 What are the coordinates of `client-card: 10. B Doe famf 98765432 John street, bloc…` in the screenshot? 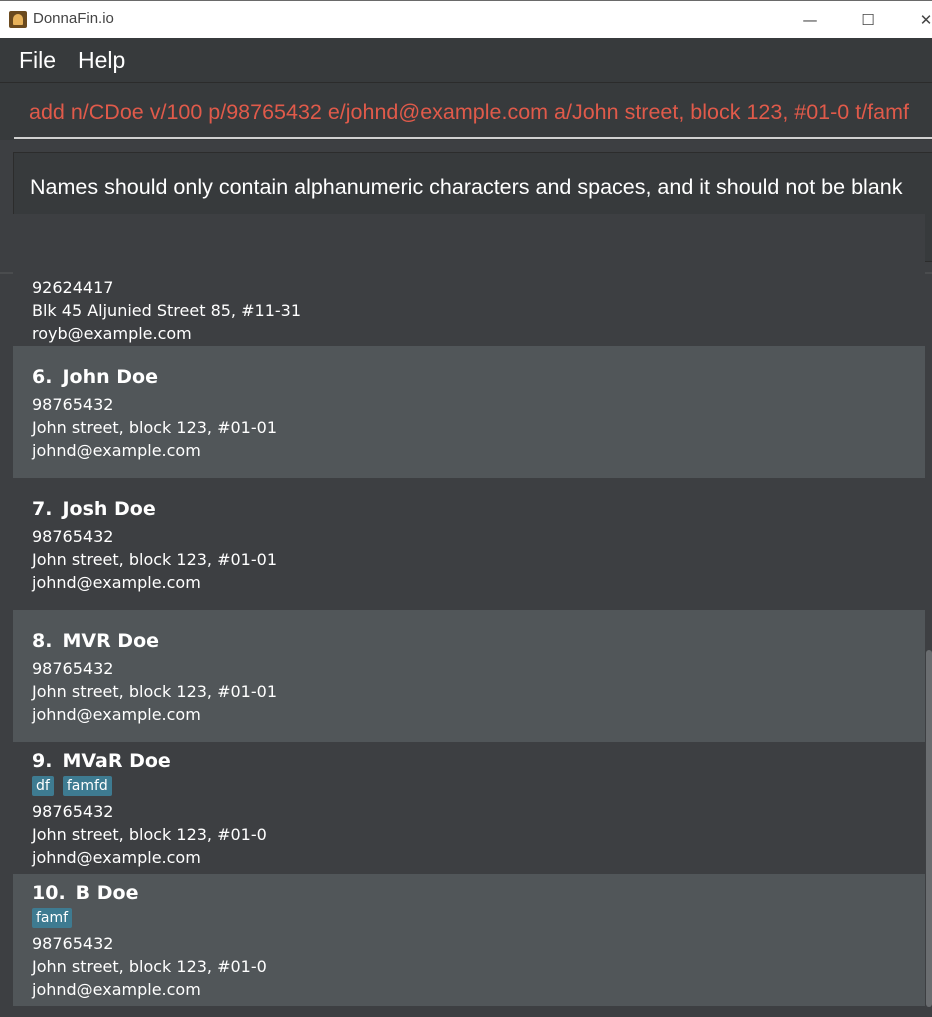 It's located at (469, 940).